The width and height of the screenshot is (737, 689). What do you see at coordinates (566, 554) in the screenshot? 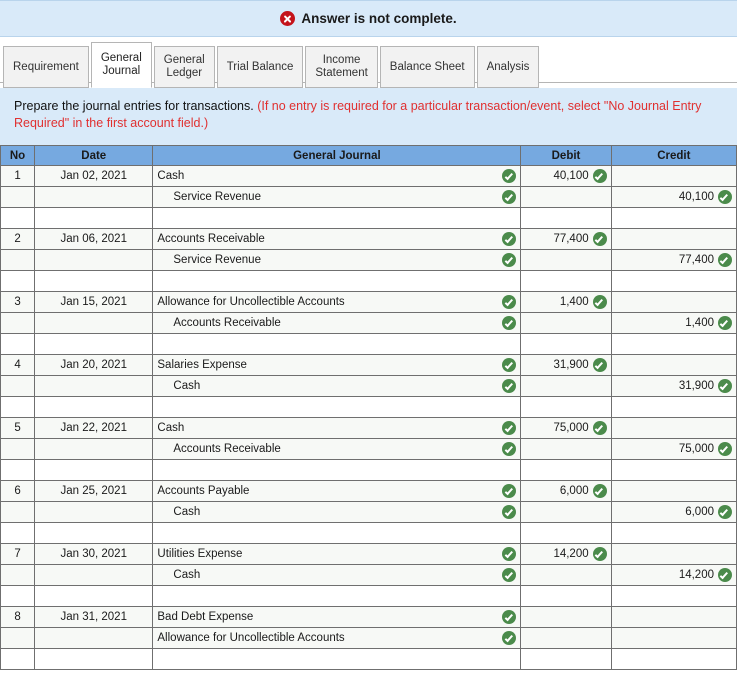
I see `cell-debit: 14,200` at bounding box center [566, 554].